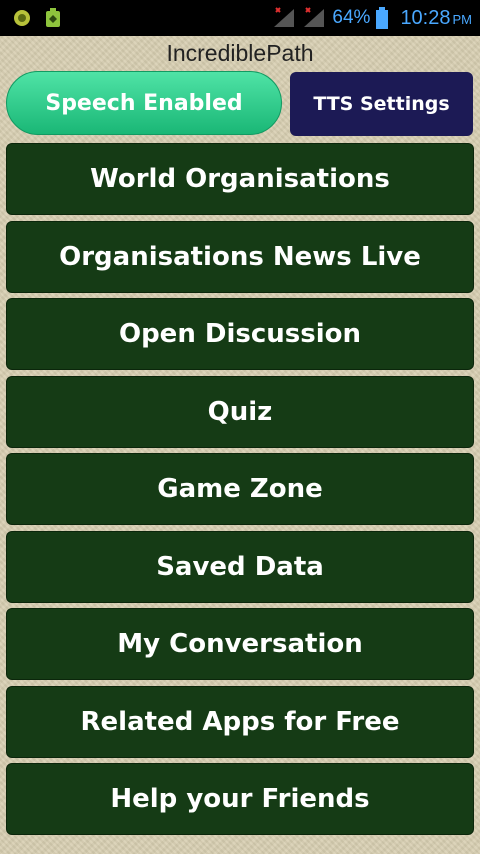 The height and width of the screenshot is (854, 480). Describe the element at coordinates (382, 18) in the screenshot. I see `battery-icon` at that location.